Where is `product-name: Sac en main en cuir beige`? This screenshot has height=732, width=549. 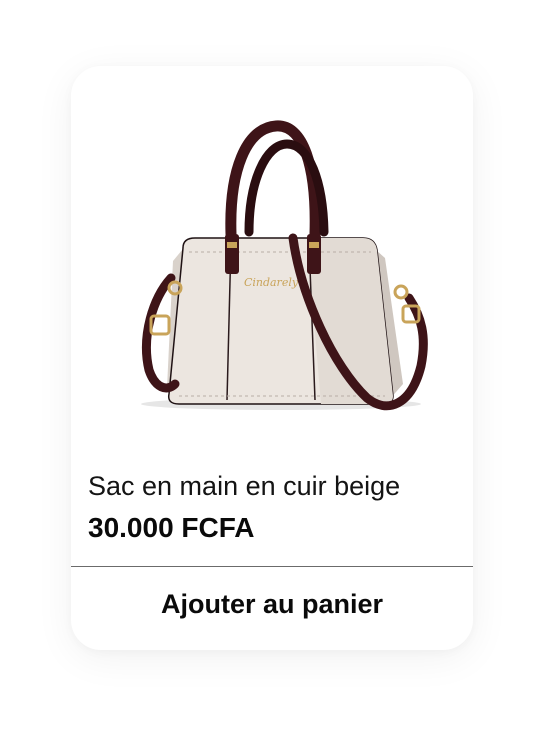
product-name: Sac en main en cuir beige is located at coordinates (244, 486).